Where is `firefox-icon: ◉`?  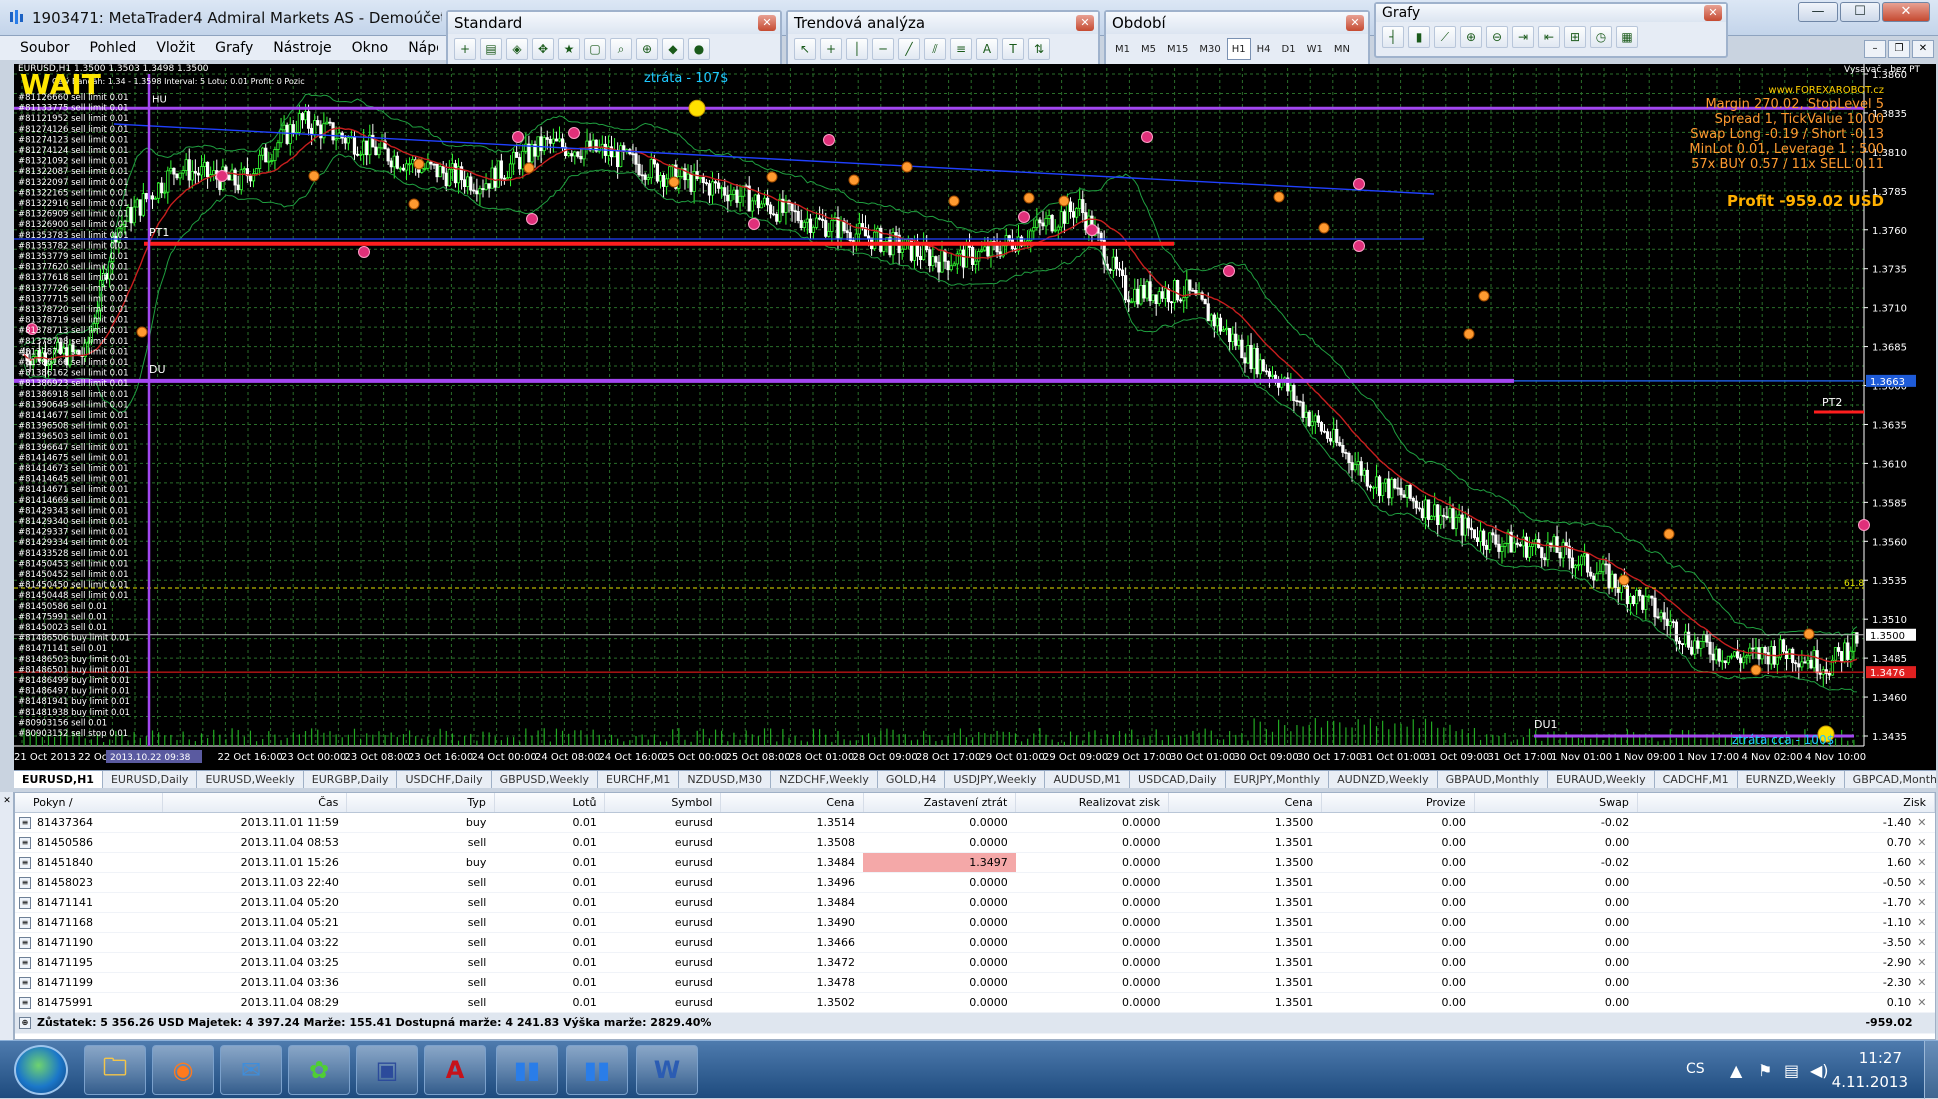 firefox-icon: ◉ is located at coordinates (183, 1070).